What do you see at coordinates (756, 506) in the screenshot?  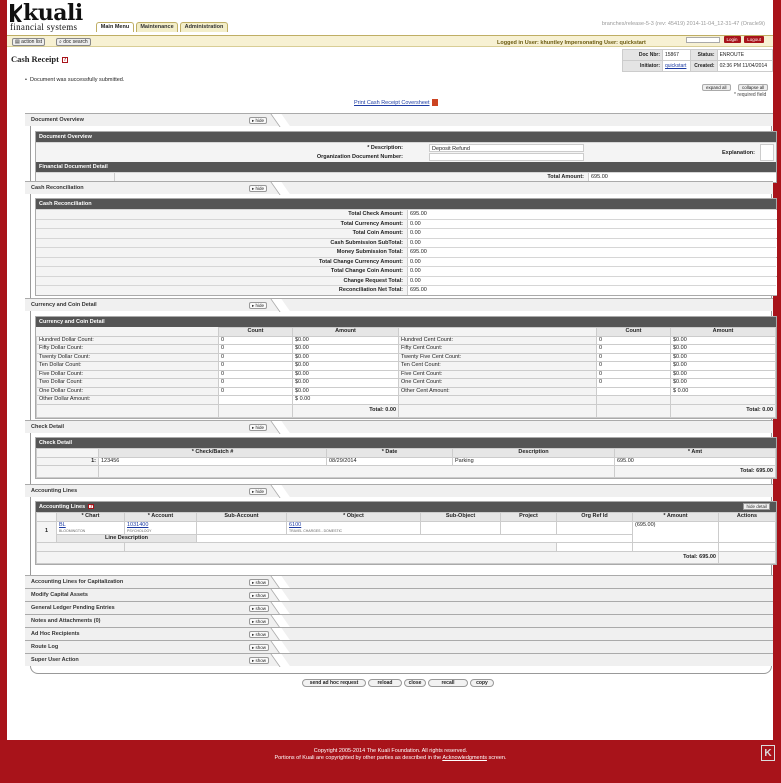 I see `hide-detail-button: hide detail` at bounding box center [756, 506].